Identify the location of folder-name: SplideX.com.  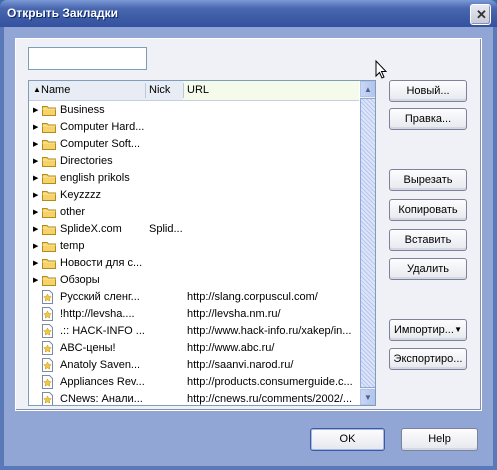
(91, 229).